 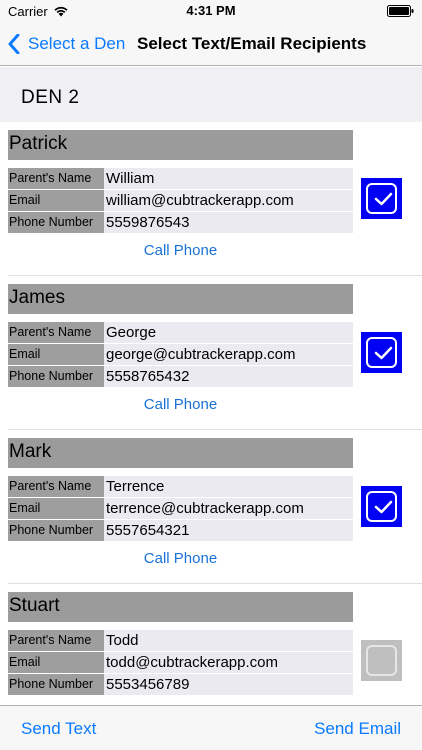 I want to click on scout-name: Patrick, so click(x=38, y=143).